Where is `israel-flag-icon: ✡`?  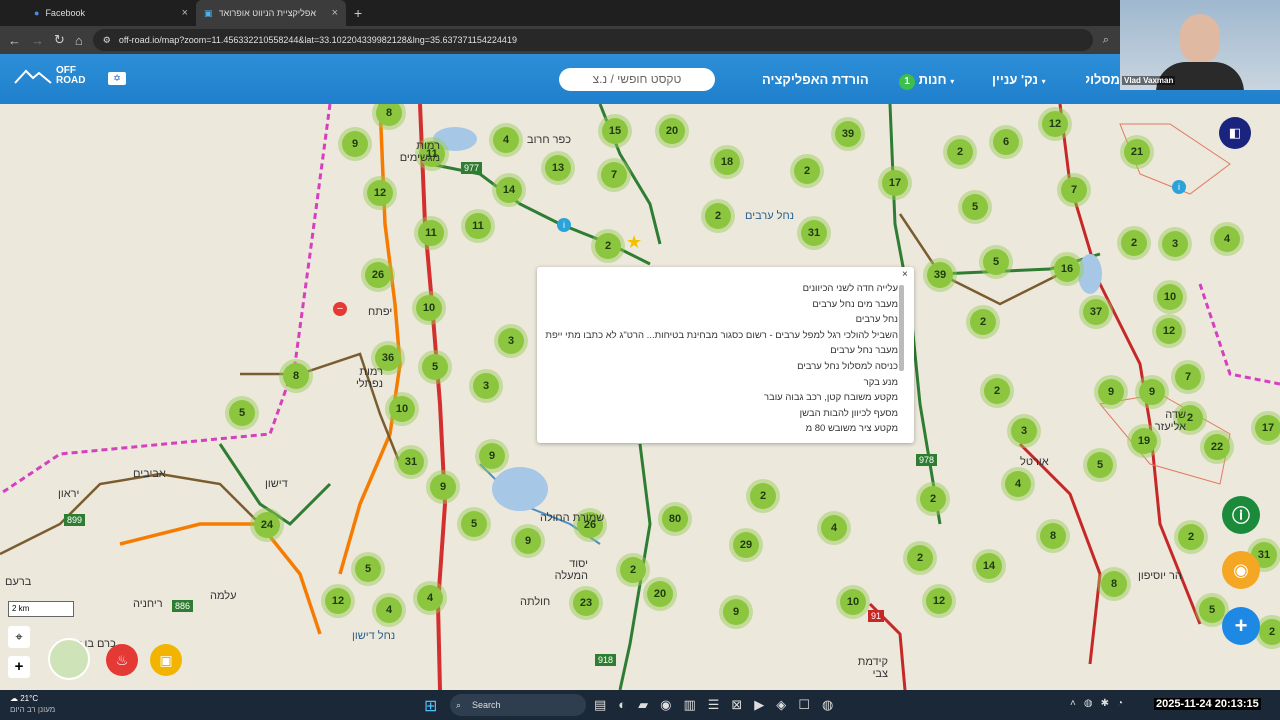 israel-flag-icon: ✡ is located at coordinates (117, 78).